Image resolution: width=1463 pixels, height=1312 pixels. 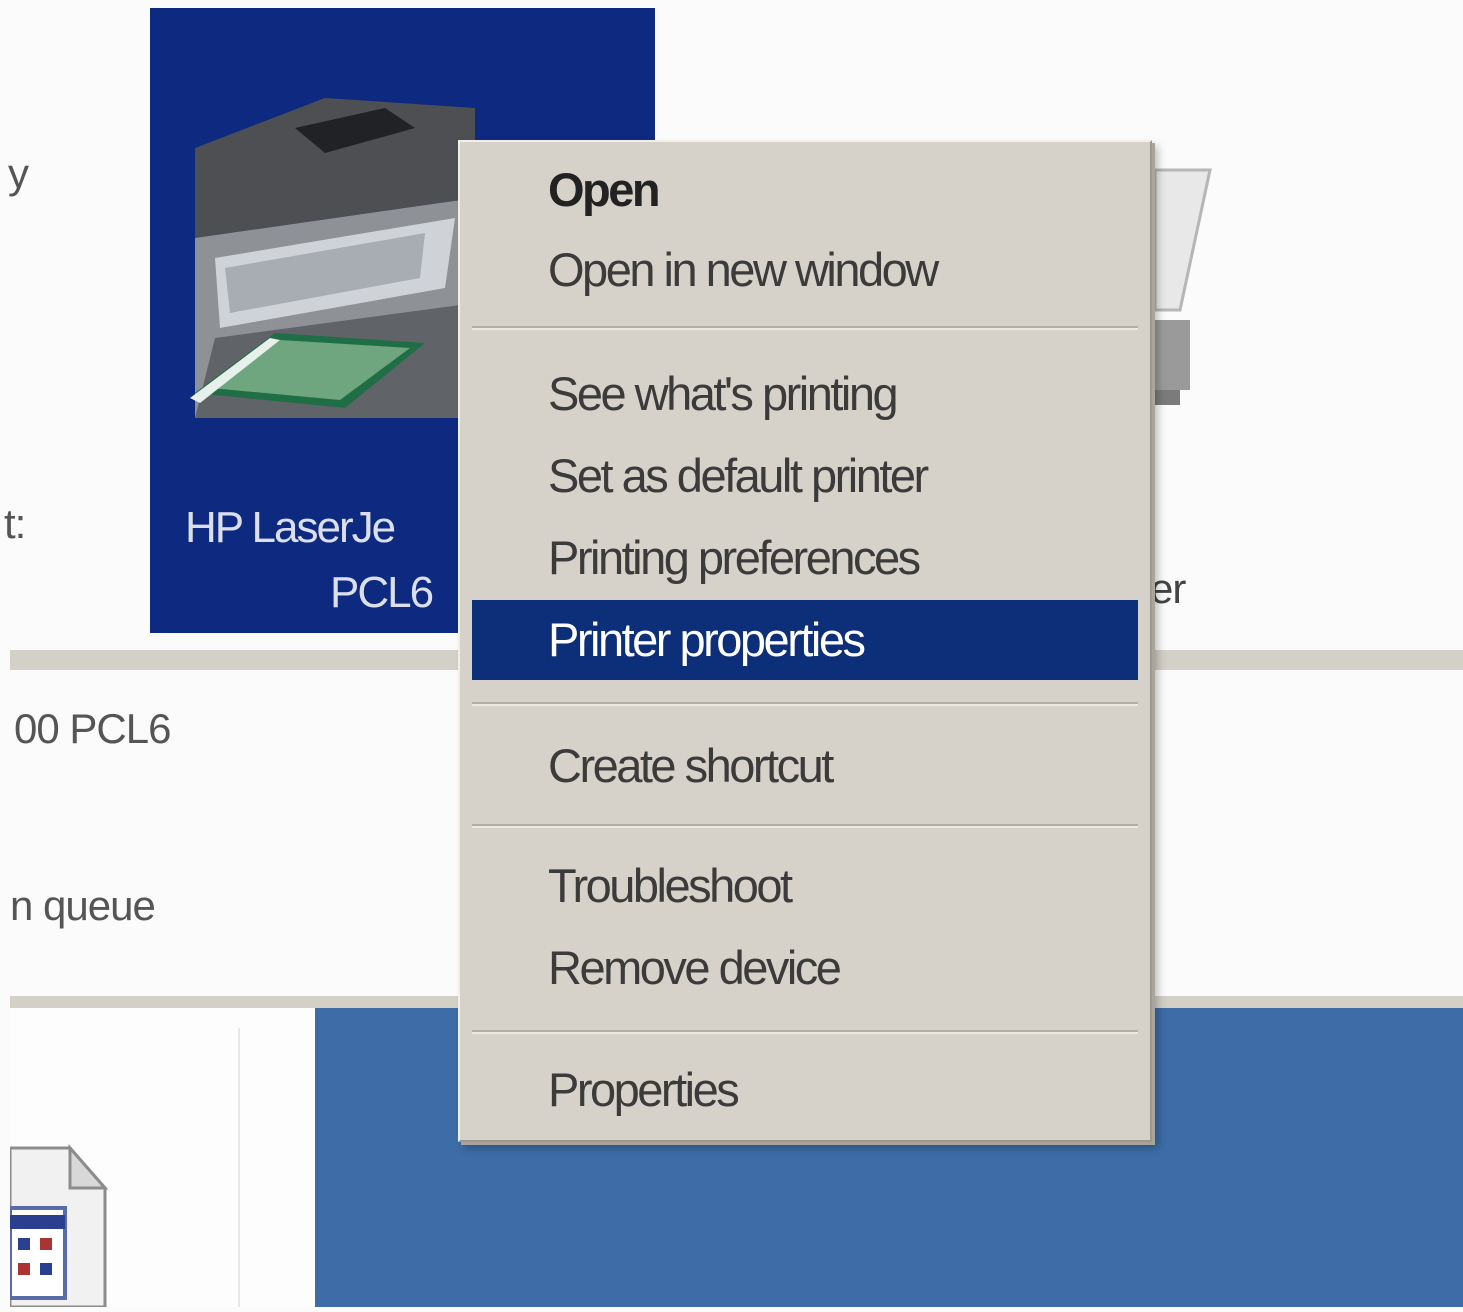 What do you see at coordinates (805, 766) in the screenshot?
I see `menu-item-create-shortcut: Create shortcut` at bounding box center [805, 766].